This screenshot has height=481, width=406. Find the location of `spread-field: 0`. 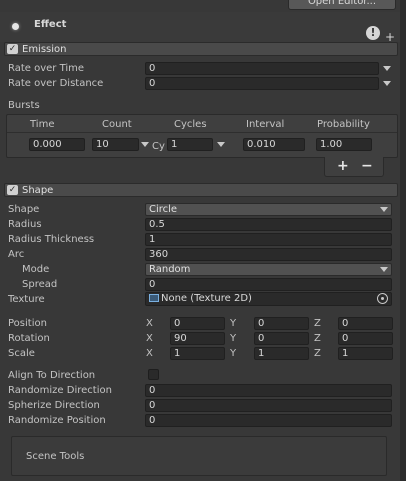

spread-field: 0 is located at coordinates (268, 284).